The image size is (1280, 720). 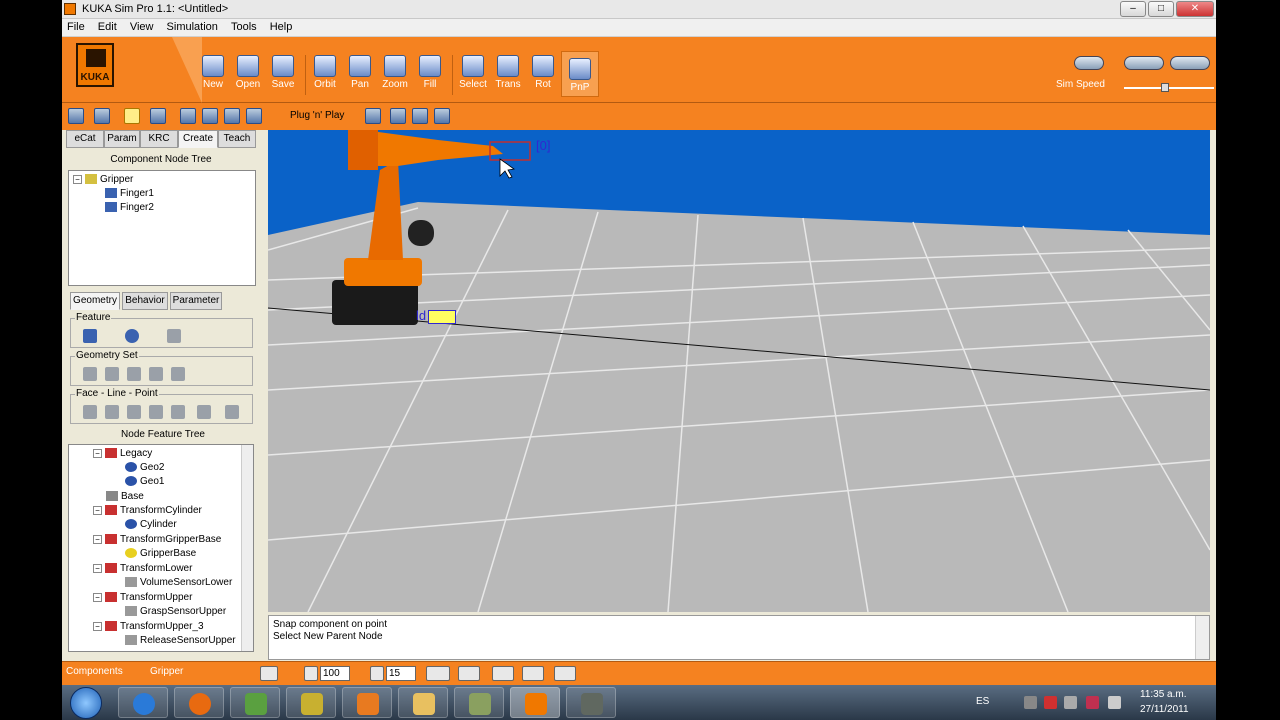 What do you see at coordinates (144, 482) in the screenshot?
I see `tree-node: Geo1` at bounding box center [144, 482].